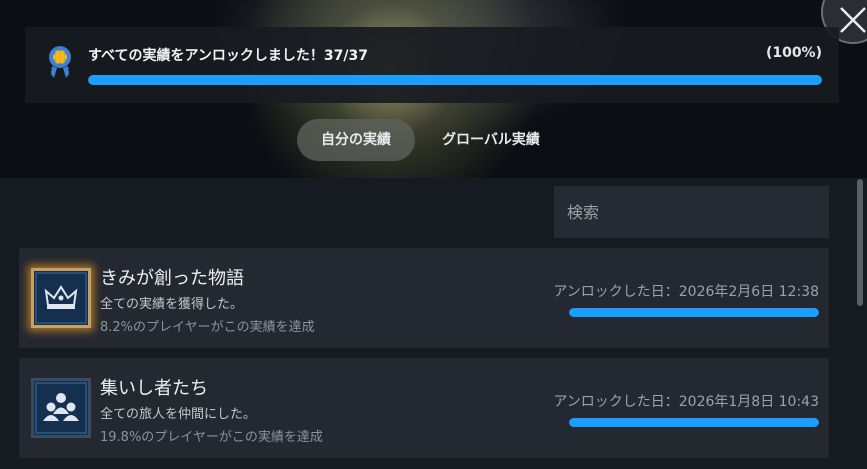  I want to click on progress-bar-fill, so click(455, 80).